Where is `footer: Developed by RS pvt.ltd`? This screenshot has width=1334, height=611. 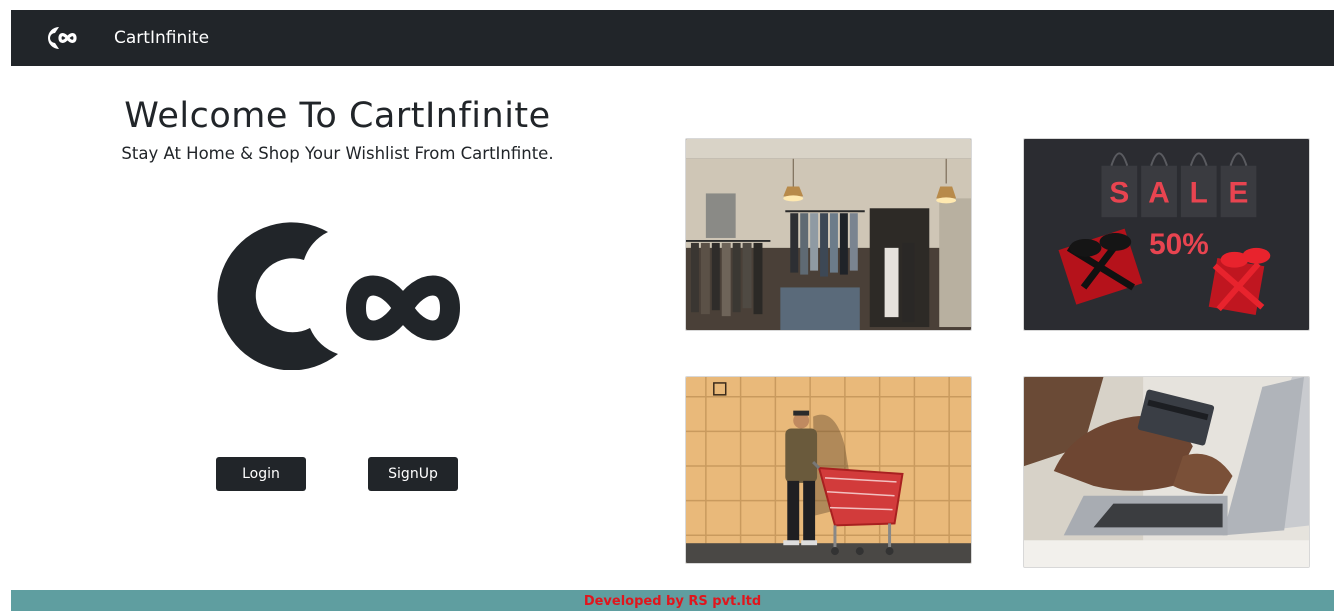 footer: Developed by RS pvt.ltd is located at coordinates (672, 600).